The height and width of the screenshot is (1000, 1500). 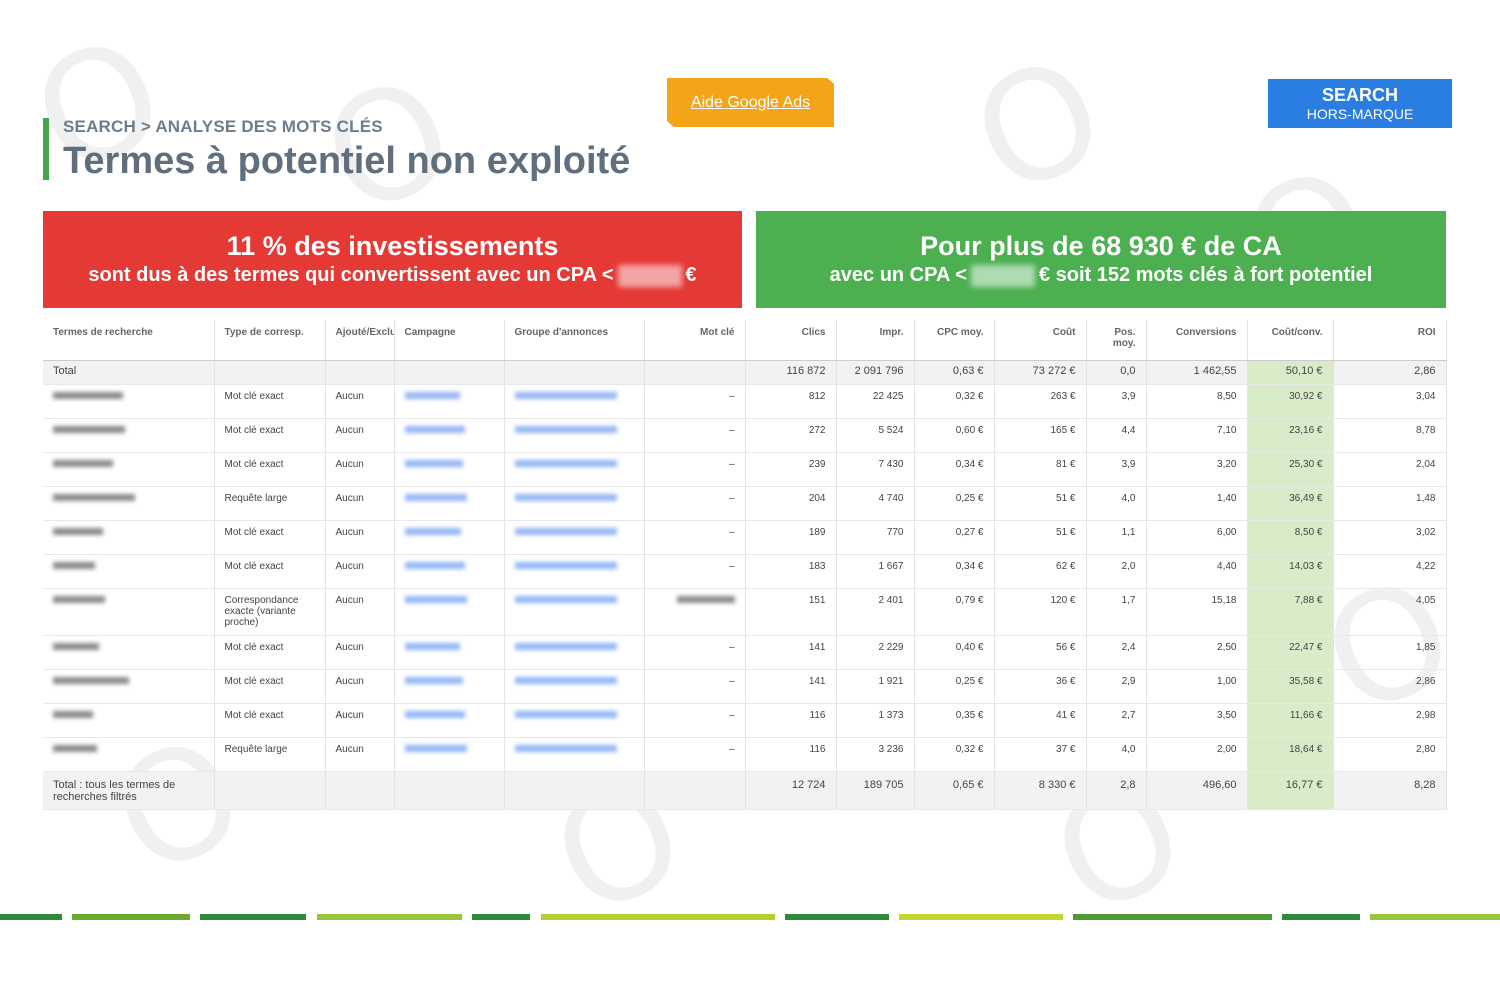 I want to click on cell-impressions: 7 430, so click(x=875, y=469).